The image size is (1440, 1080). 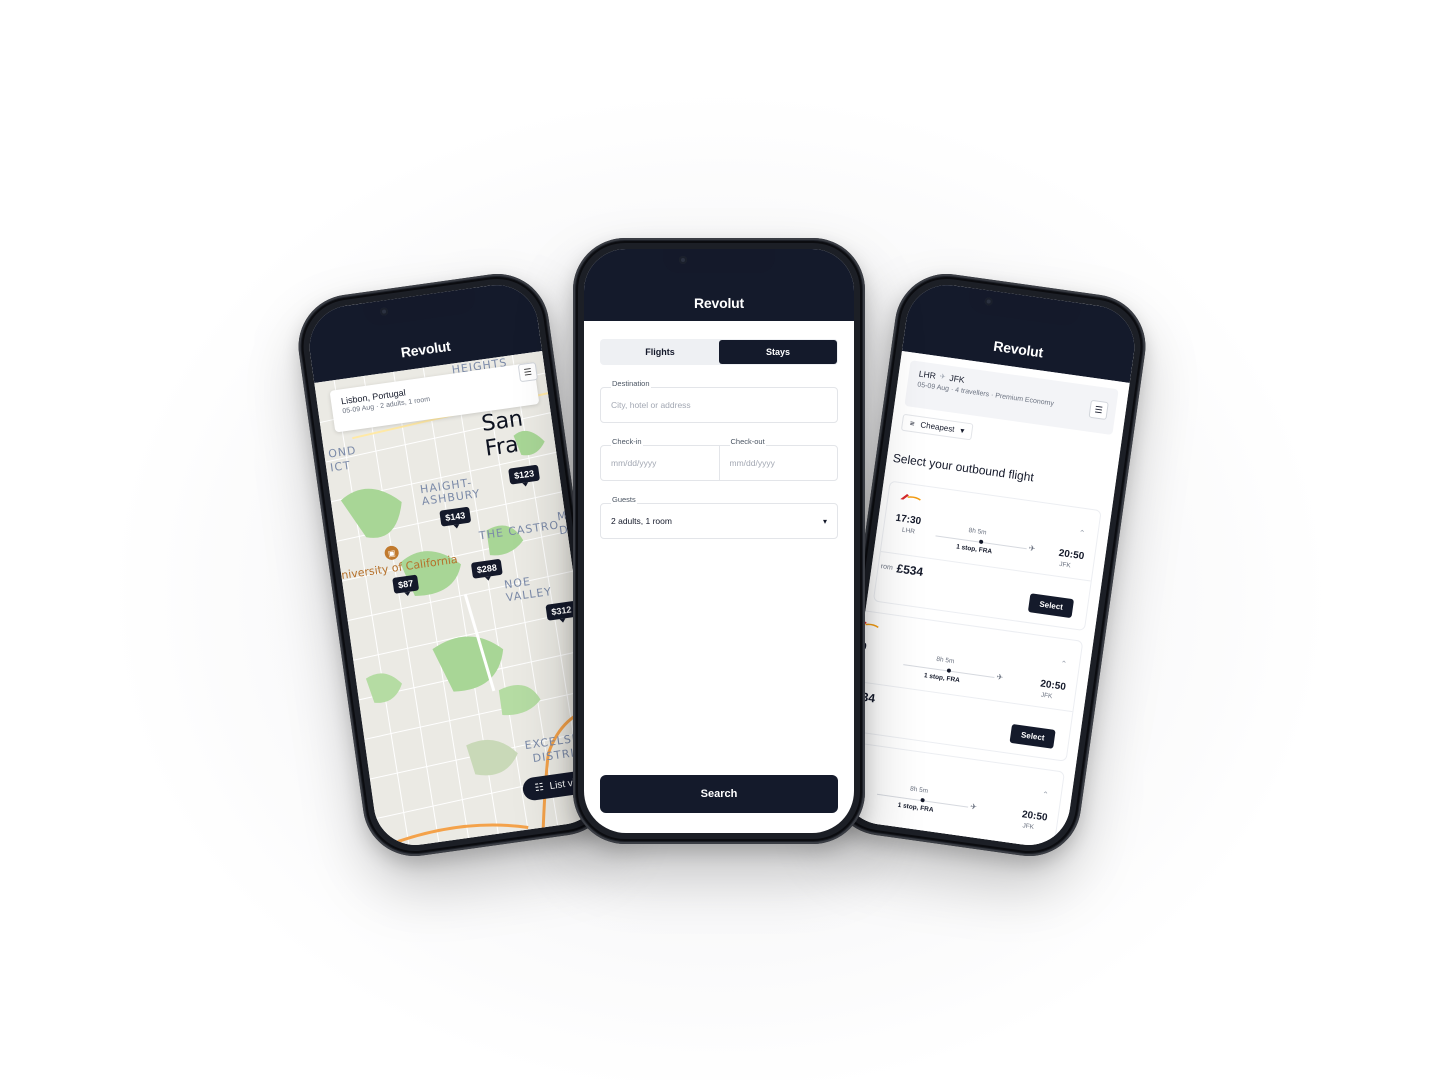 I want to click on list-icon: ☷, so click(x=539, y=788).